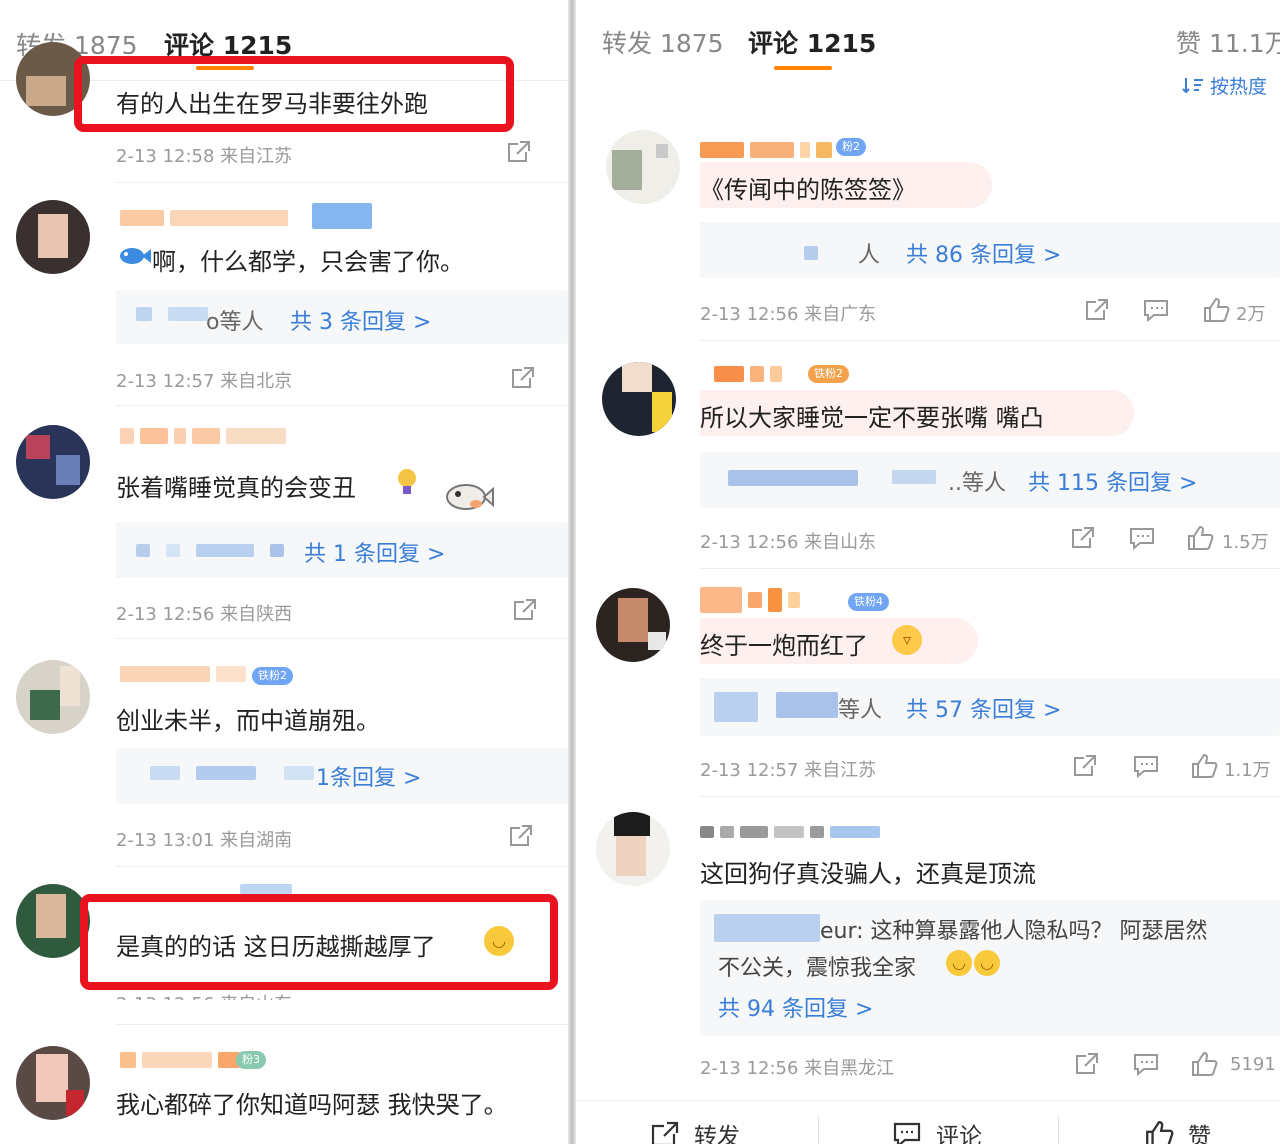  Describe the element at coordinates (868, 874) in the screenshot. I see `comment-text: 这回狗仔真没骗人，还真是顶流` at that location.